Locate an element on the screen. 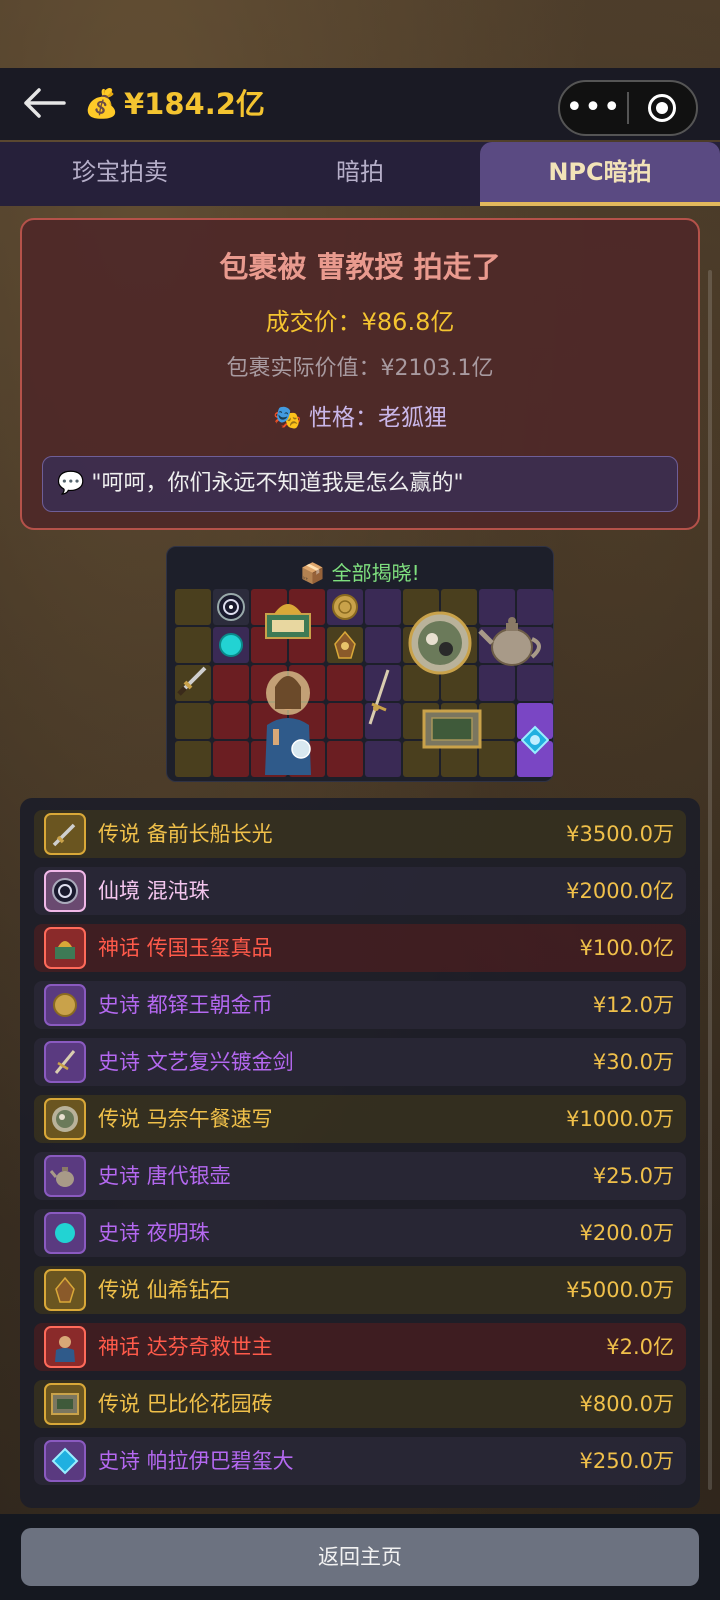 This screenshot has height=1600, width=720. item-name: 神话 达芬奇救世主 is located at coordinates (185, 1347).